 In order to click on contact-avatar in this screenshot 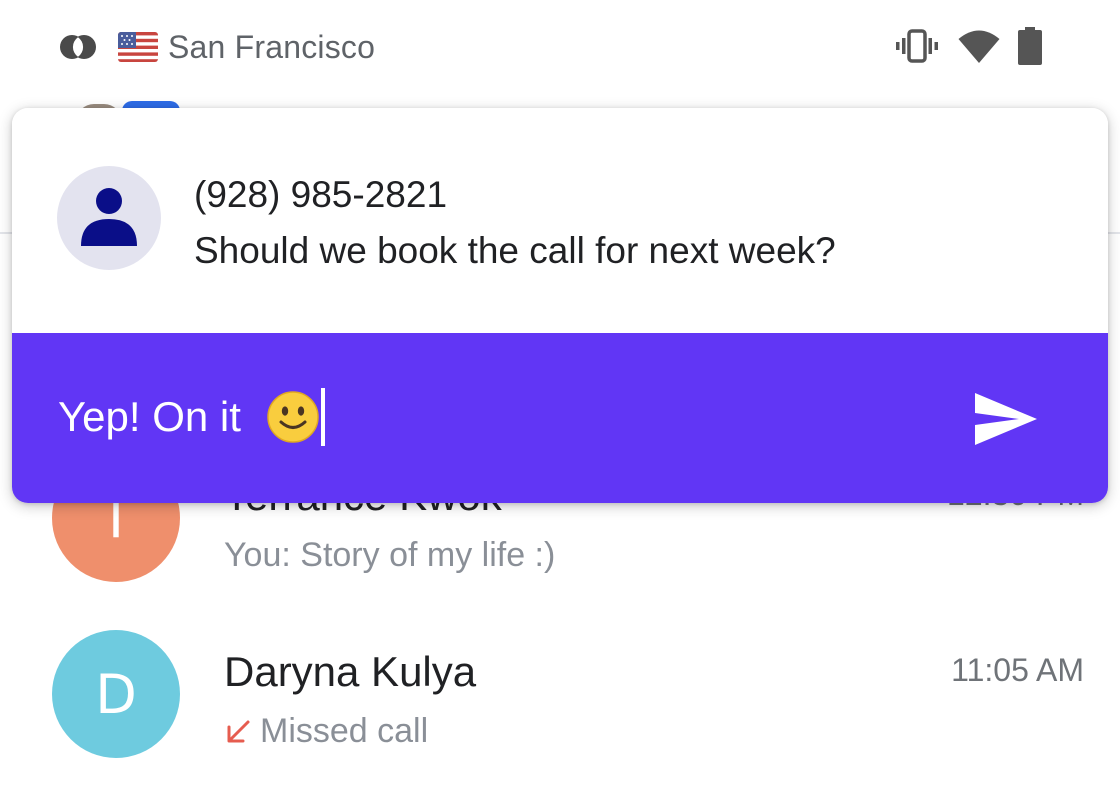, I will do `click(109, 218)`.